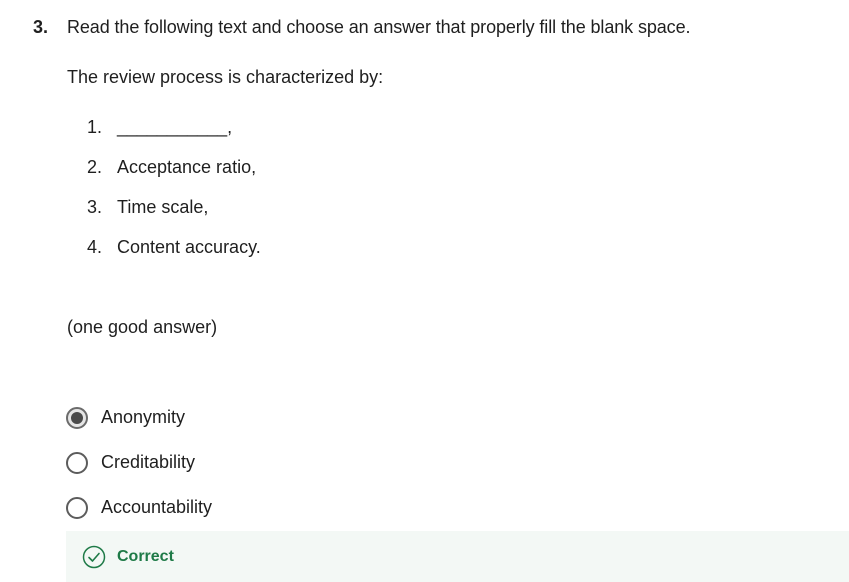 Image resolution: width=849 pixels, height=582 pixels. Describe the element at coordinates (142, 327) in the screenshot. I see `answer-hint: (one good answer)` at that location.